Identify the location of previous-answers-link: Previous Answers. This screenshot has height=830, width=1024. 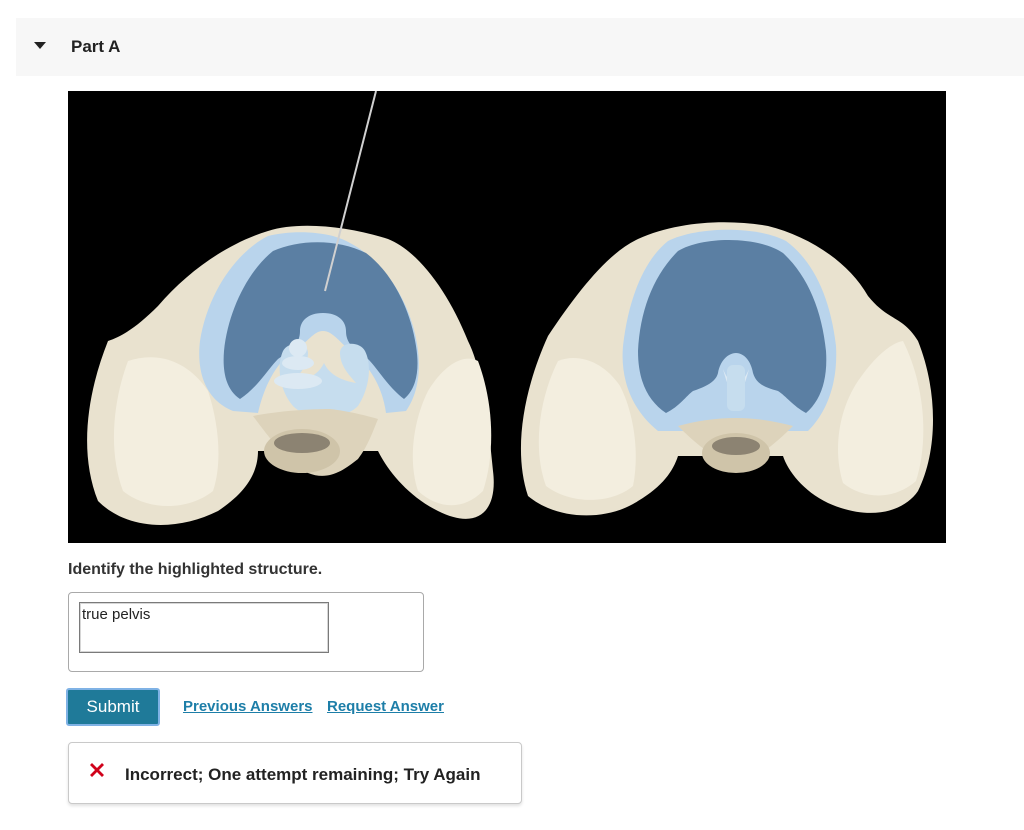
(248, 706).